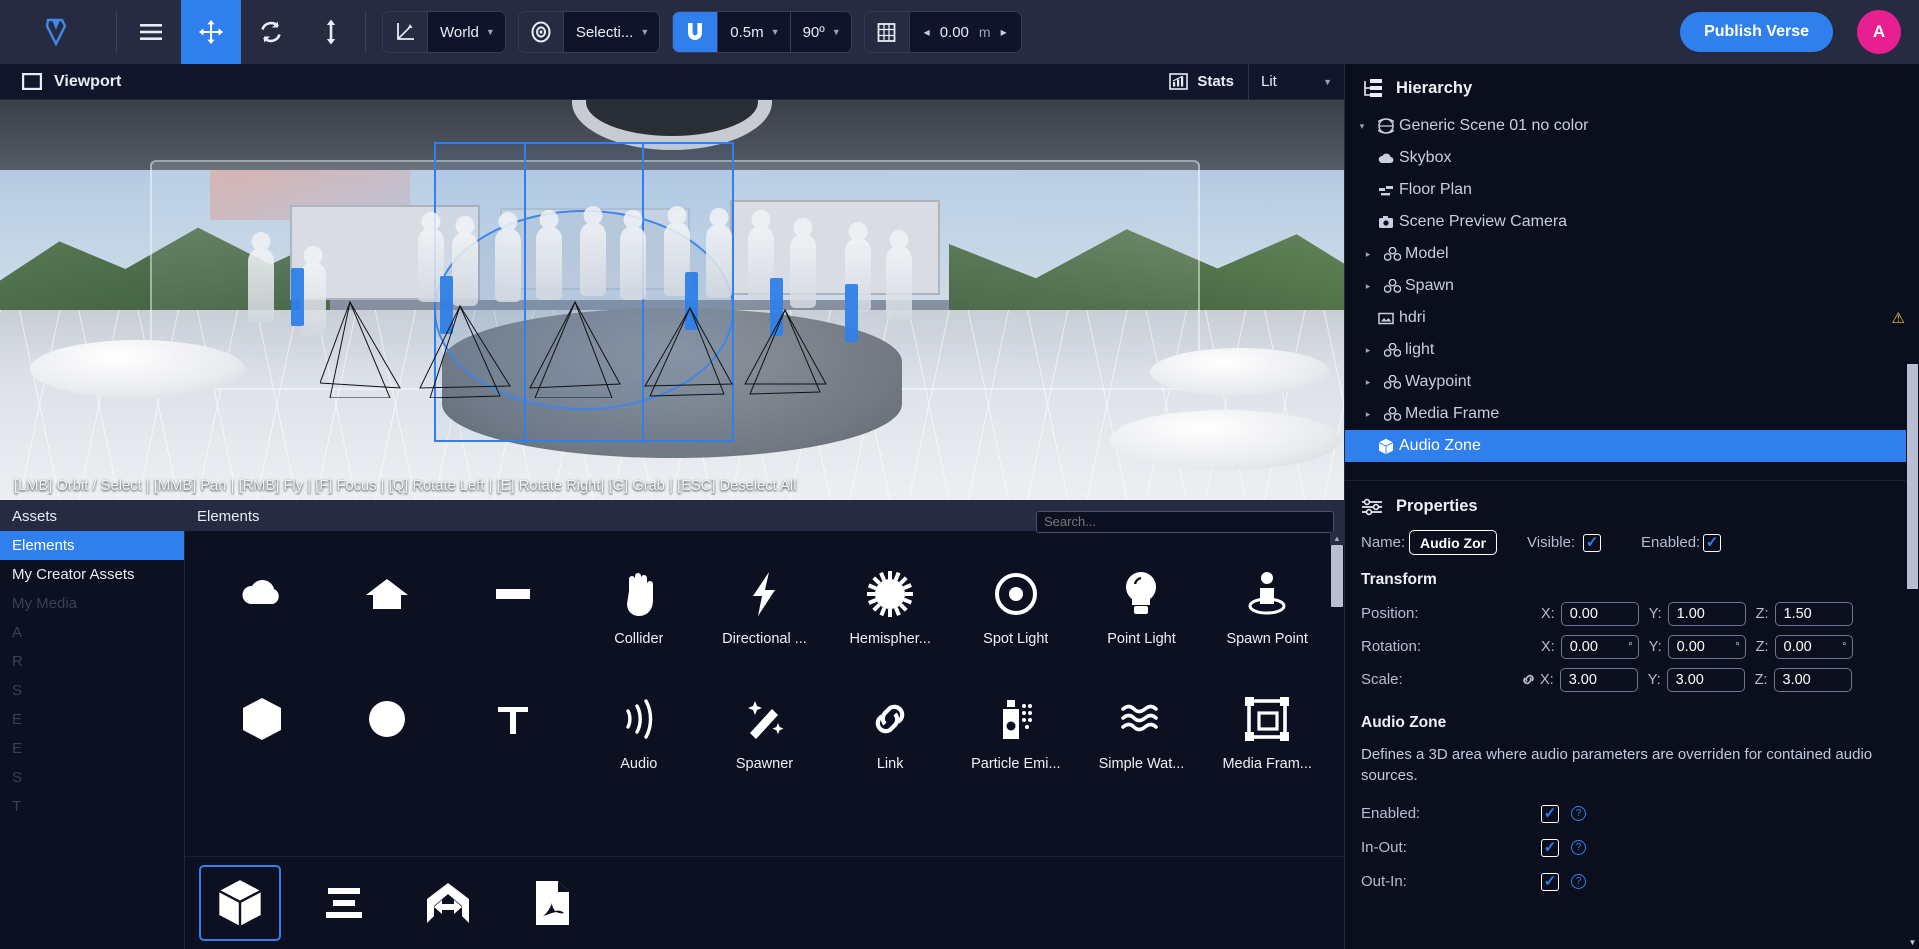 This screenshot has width=1919, height=949. Describe the element at coordinates (890, 736) in the screenshot. I see `element-tile-link: Link` at that location.